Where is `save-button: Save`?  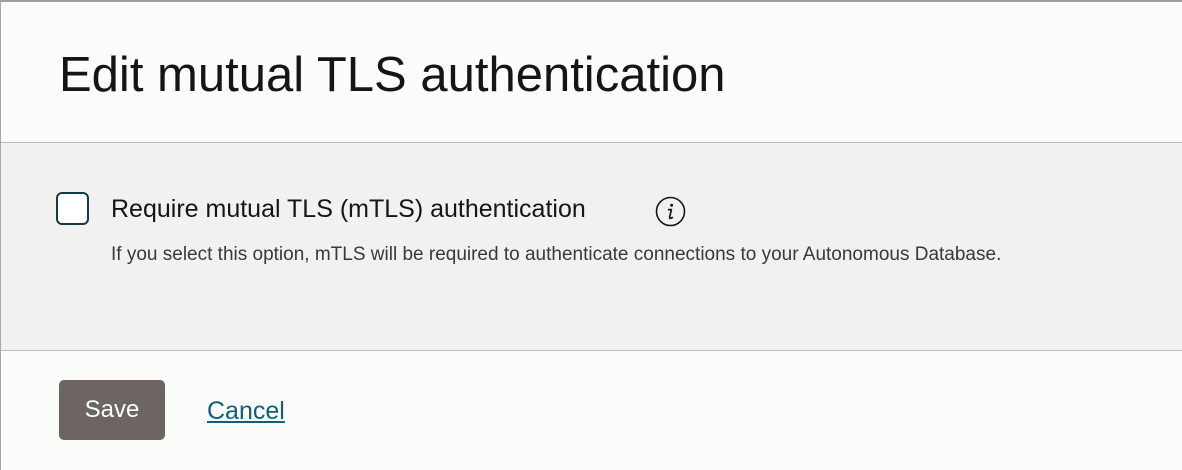
save-button: Save is located at coordinates (112, 410).